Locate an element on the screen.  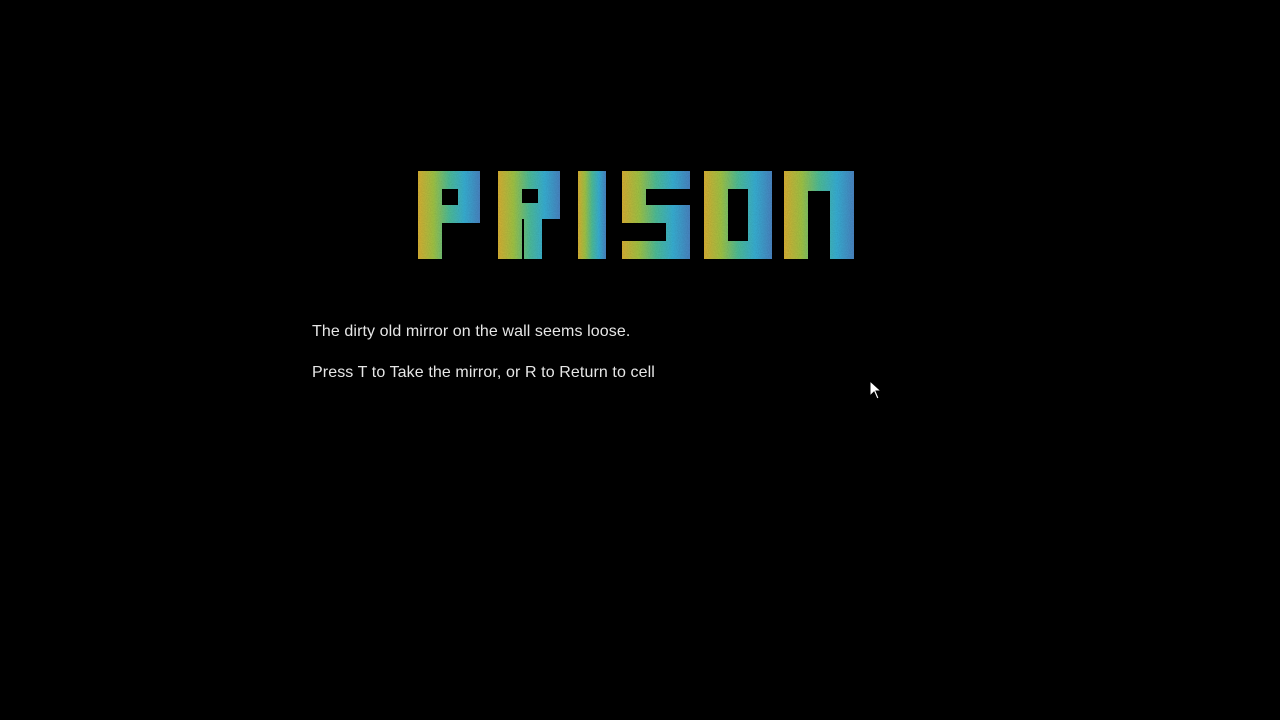
title-logo-graphic is located at coordinates (636, 215).